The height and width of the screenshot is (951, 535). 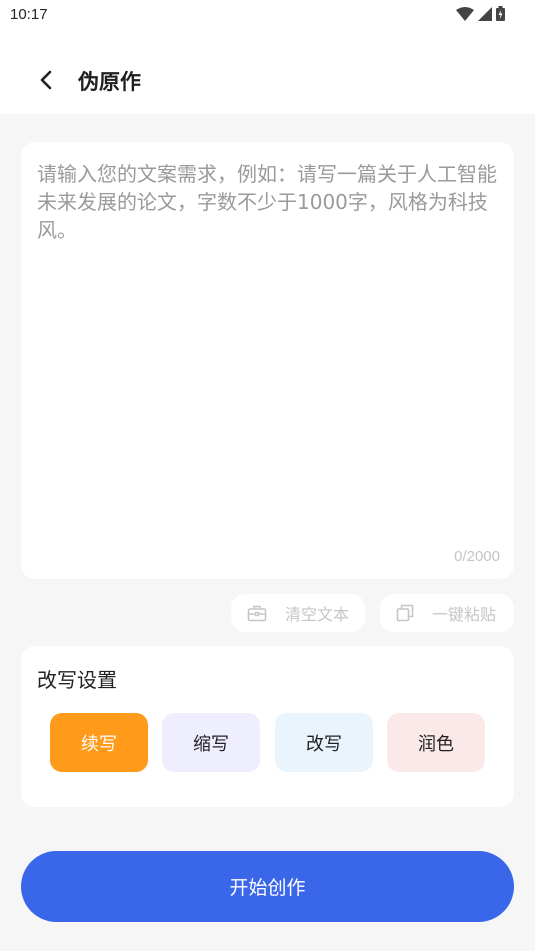 I want to click on status-icons, so click(x=480, y=13).